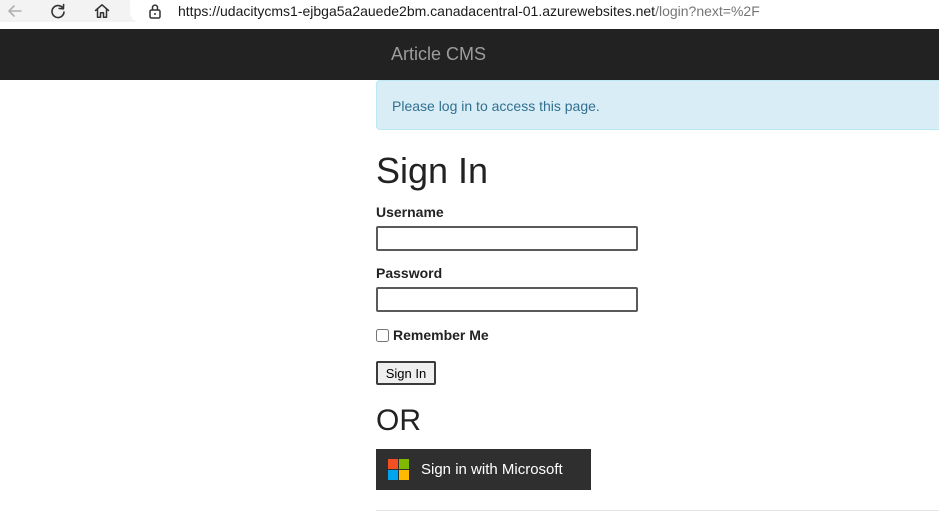 The image size is (939, 523). I want to click on username-field, so click(507, 238).